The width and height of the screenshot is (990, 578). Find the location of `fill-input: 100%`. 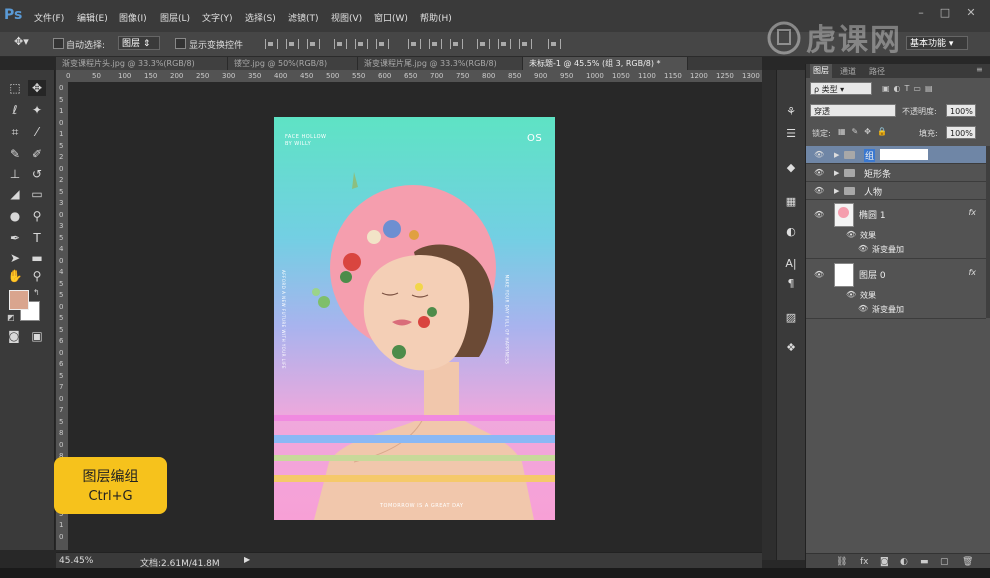

fill-input: 100% is located at coordinates (961, 132).